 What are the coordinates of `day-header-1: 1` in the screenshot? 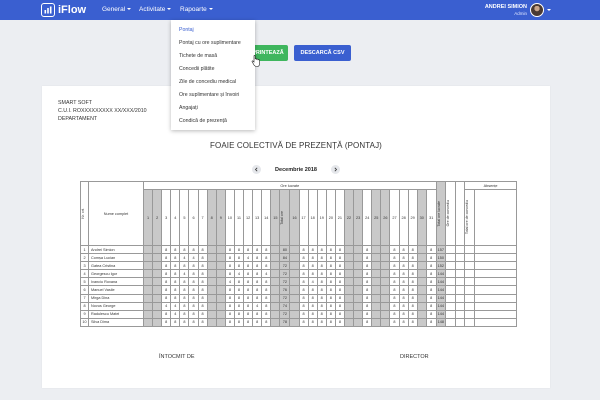 It's located at (148, 217).